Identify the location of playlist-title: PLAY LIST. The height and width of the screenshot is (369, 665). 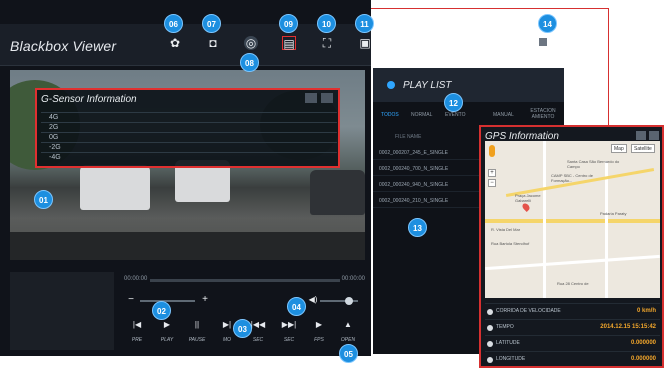
(427, 85).